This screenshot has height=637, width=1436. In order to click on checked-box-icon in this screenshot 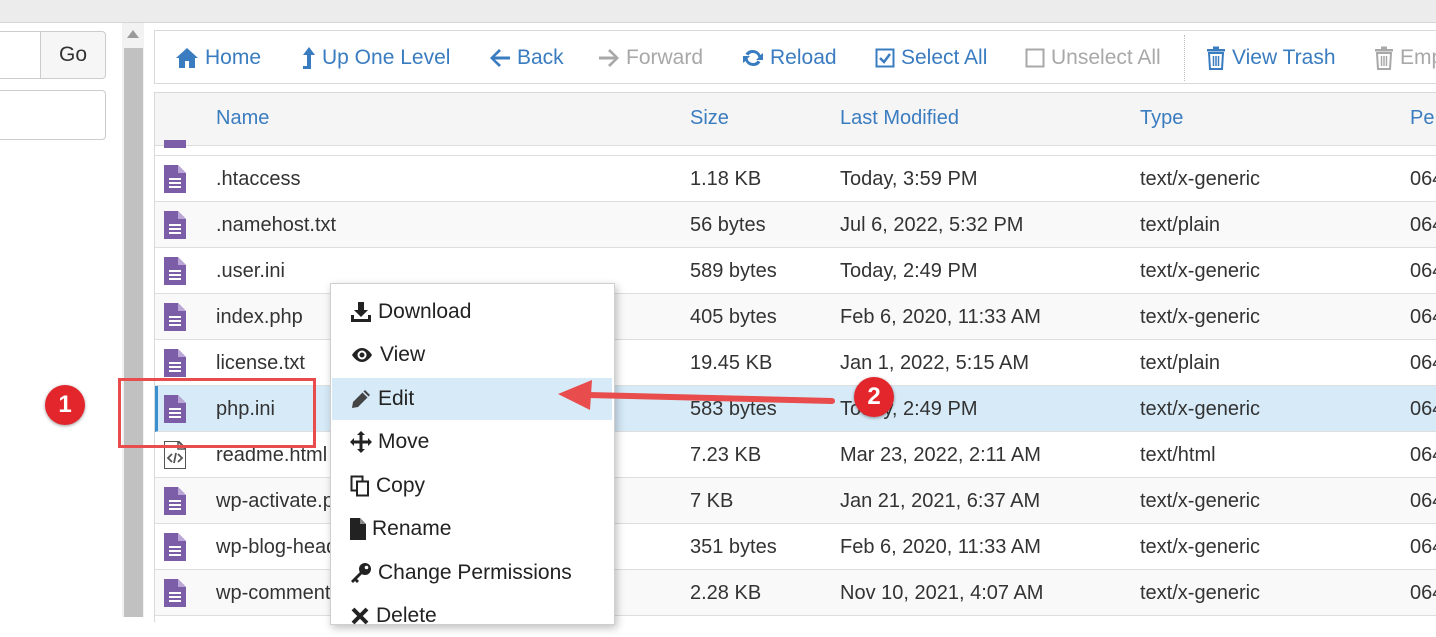, I will do `click(885, 58)`.